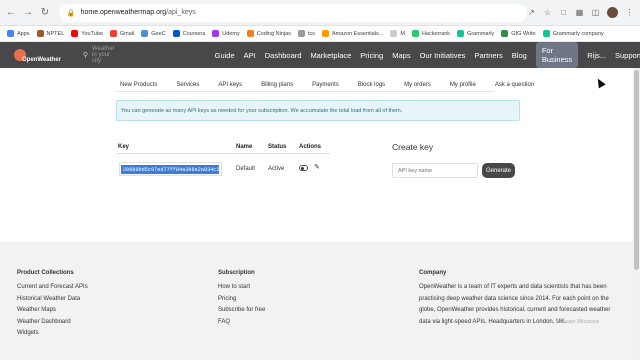 The image size is (640, 360). I want to click on col-header-name: Name, so click(244, 147).